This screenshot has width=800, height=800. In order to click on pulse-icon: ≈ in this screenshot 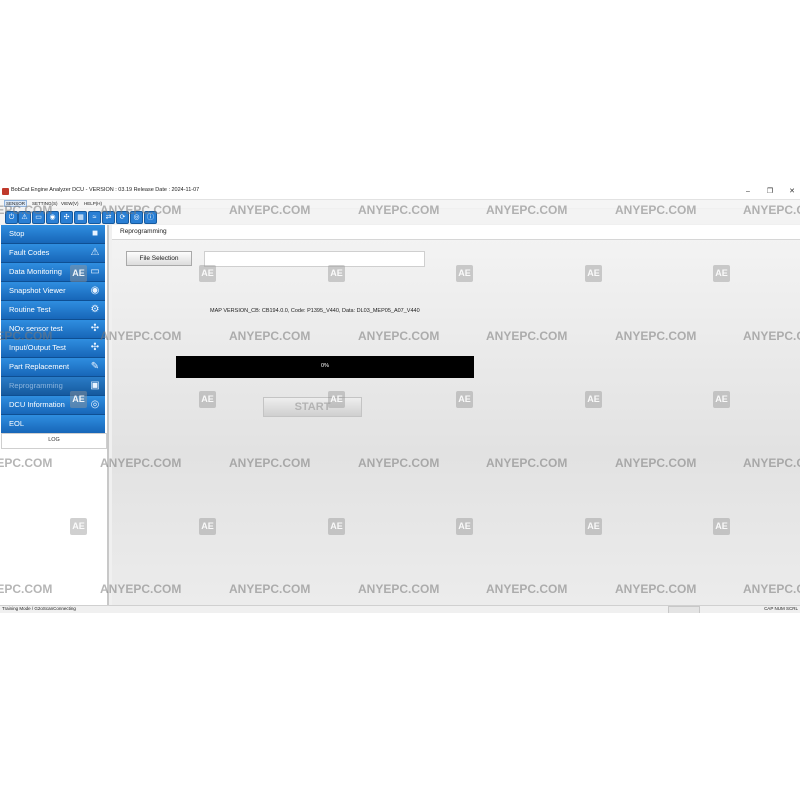, I will do `click(94, 217)`.